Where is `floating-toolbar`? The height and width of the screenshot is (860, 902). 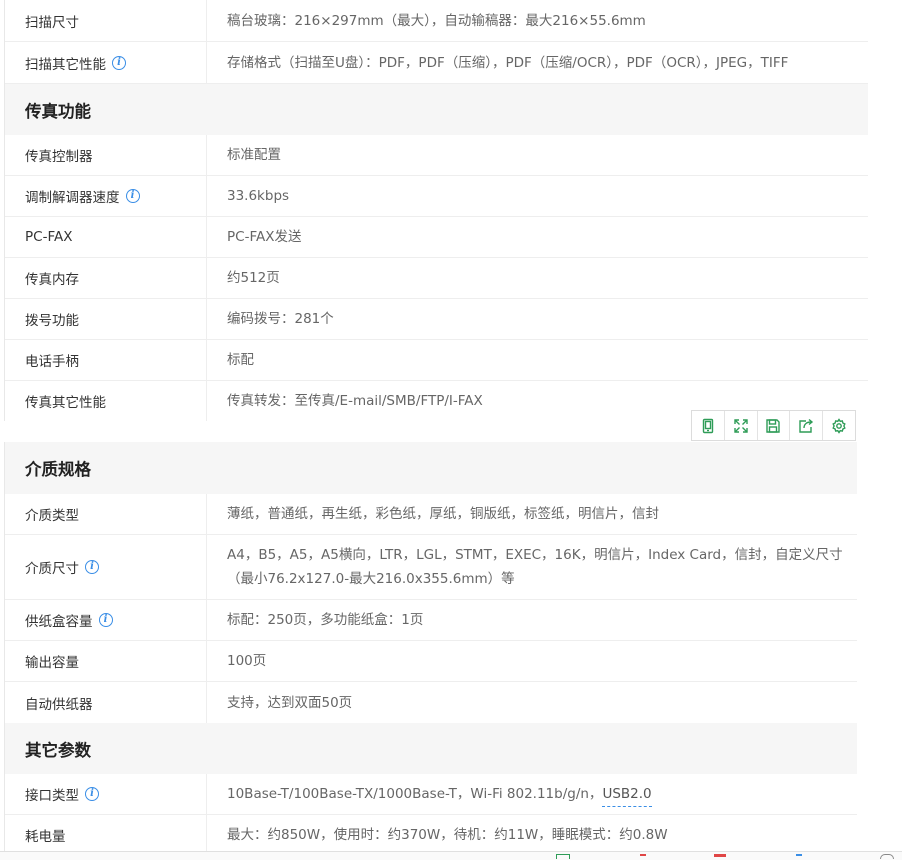
floating-toolbar is located at coordinates (773, 425).